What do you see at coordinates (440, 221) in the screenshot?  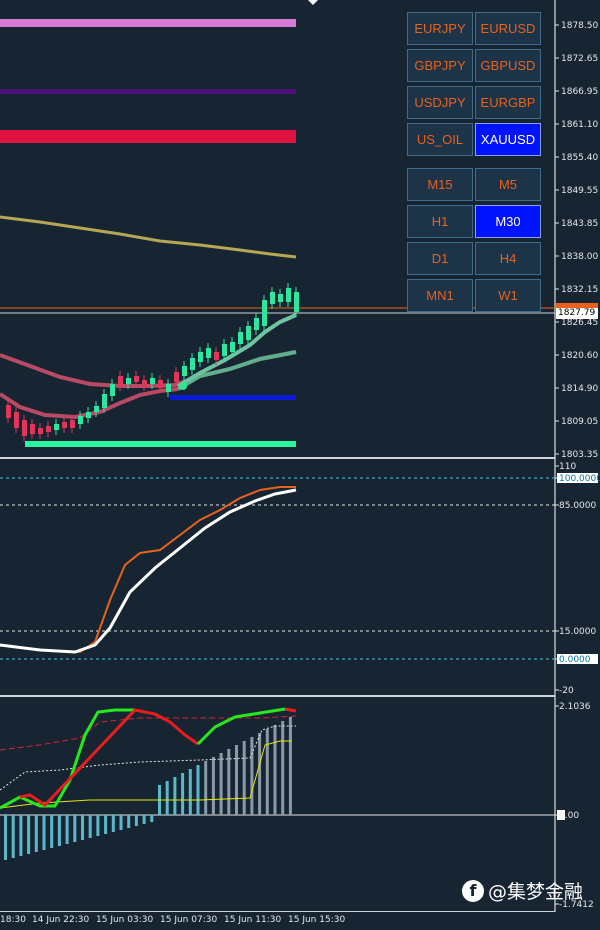 I see `timeframe-button-h1: H1` at bounding box center [440, 221].